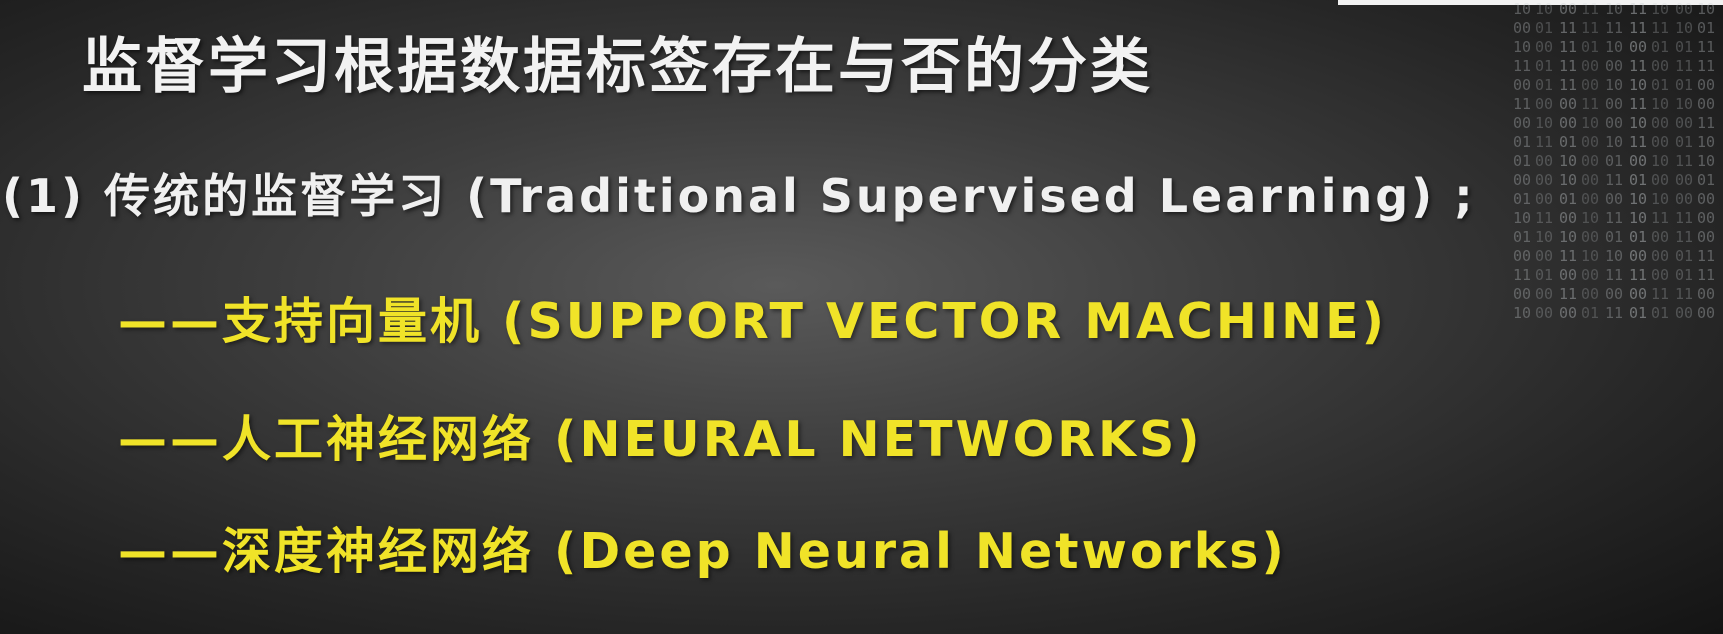  I want to click on slide-title: 监督学习根据数据标签存在与否的分类, so click(617, 67).